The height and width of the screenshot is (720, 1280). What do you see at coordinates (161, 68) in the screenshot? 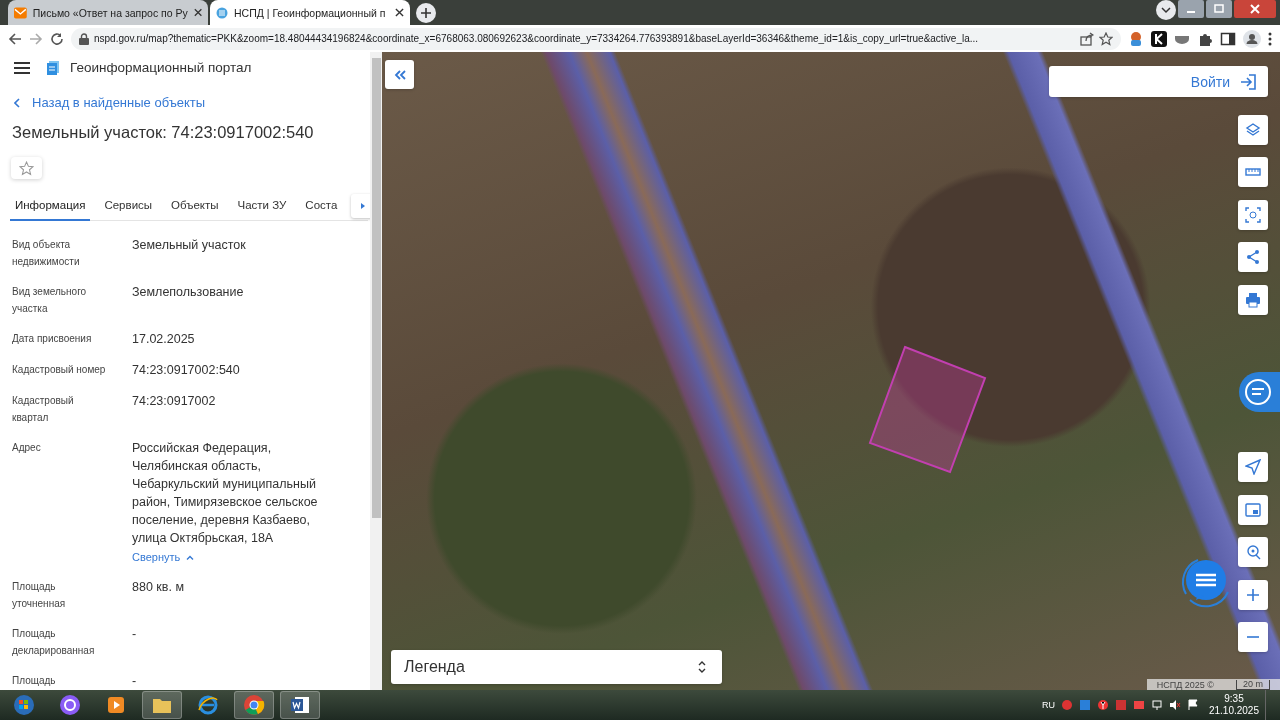
I see `portal-title: Геоинформационный портал` at bounding box center [161, 68].